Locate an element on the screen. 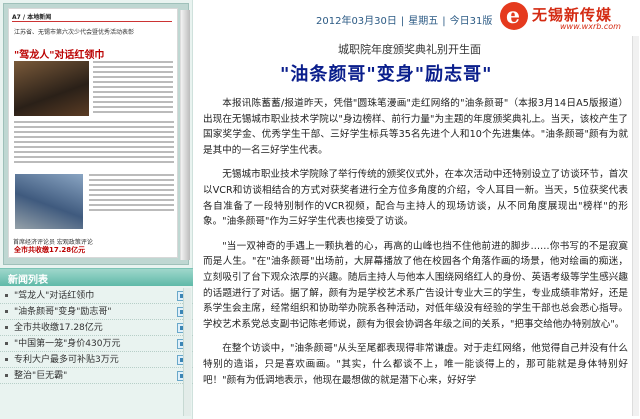 The height and width of the screenshot is (419, 640). news-list-item: "中国第一笼"身价430万元 is located at coordinates (96, 344).